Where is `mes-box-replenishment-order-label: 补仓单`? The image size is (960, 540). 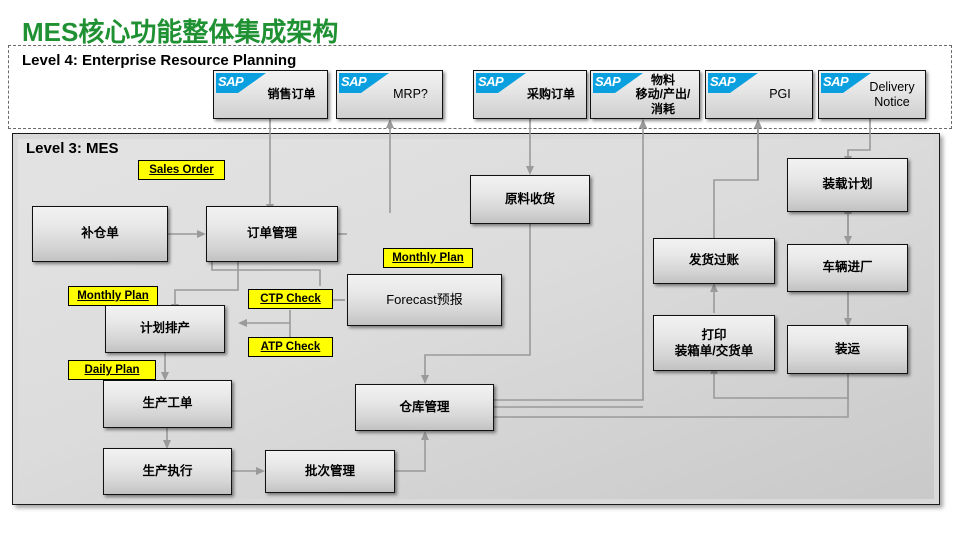 mes-box-replenishment-order-label: 补仓单 is located at coordinates (100, 233).